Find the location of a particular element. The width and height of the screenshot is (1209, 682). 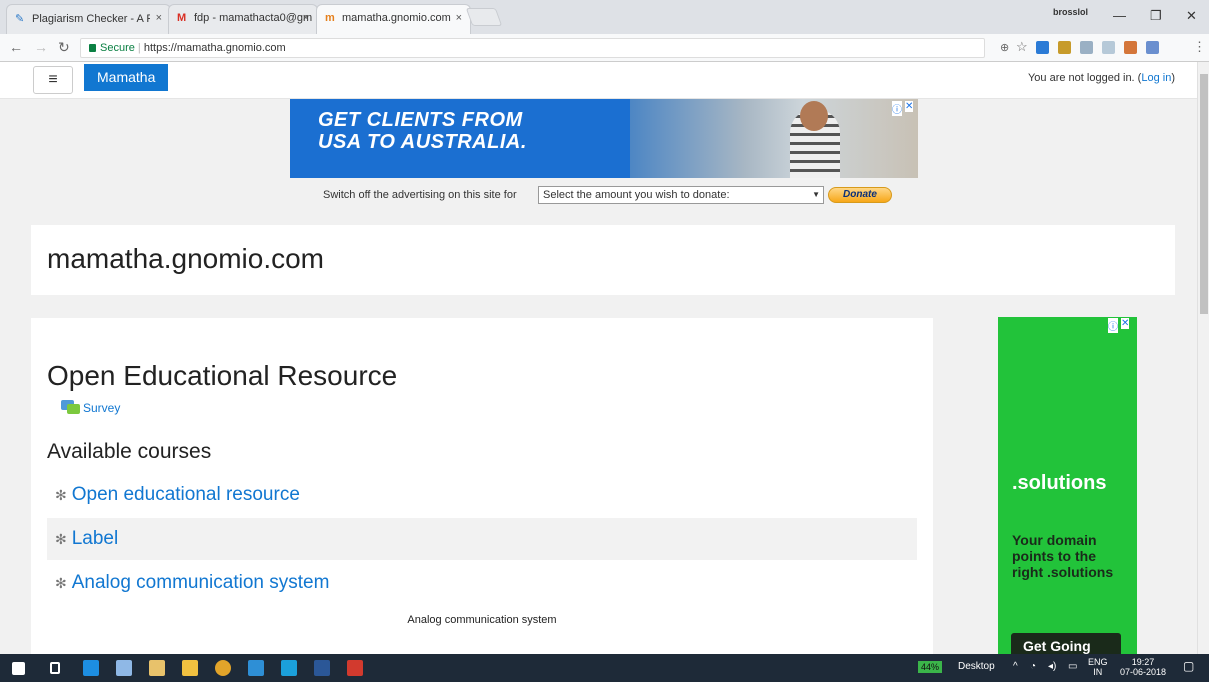

course-link: Open educational resource is located at coordinates (186, 494).